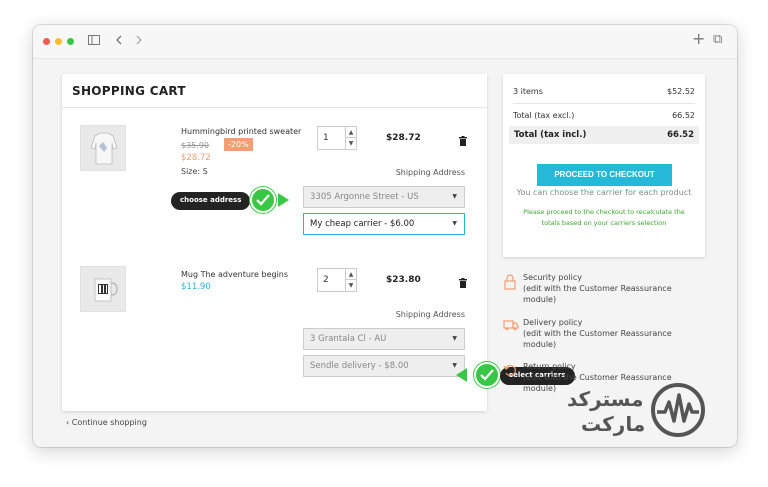  I want to click on product-price: $11.90, so click(196, 287).